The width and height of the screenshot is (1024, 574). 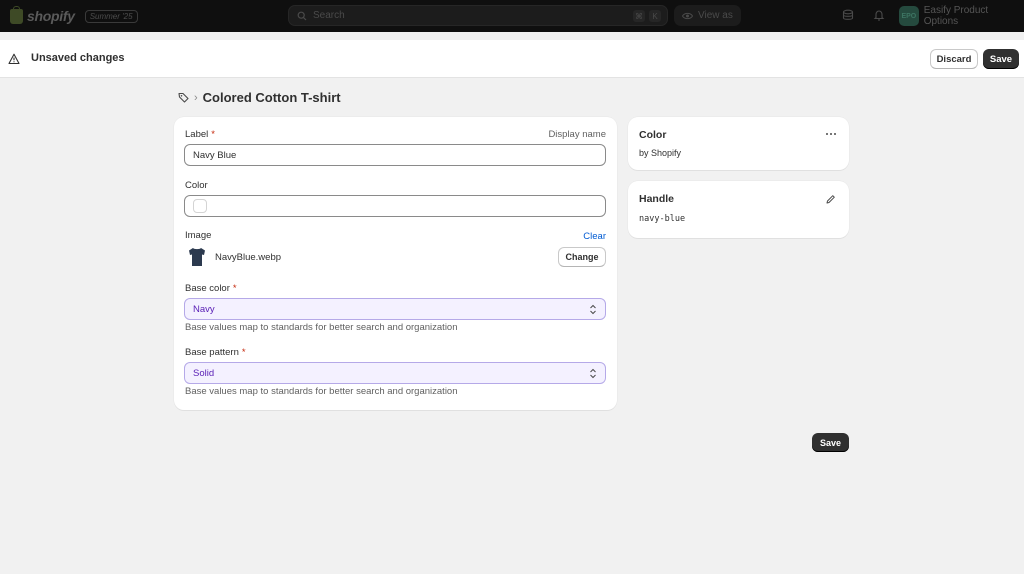 I want to click on breadcrumb: › Colored Cotton T-shirt, so click(x=259, y=97).